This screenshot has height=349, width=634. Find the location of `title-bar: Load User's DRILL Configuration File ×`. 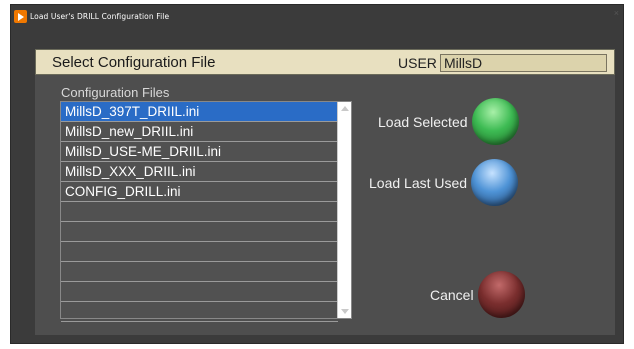

title-bar: Load User's DRILL Configuration File × is located at coordinates (317, 16).